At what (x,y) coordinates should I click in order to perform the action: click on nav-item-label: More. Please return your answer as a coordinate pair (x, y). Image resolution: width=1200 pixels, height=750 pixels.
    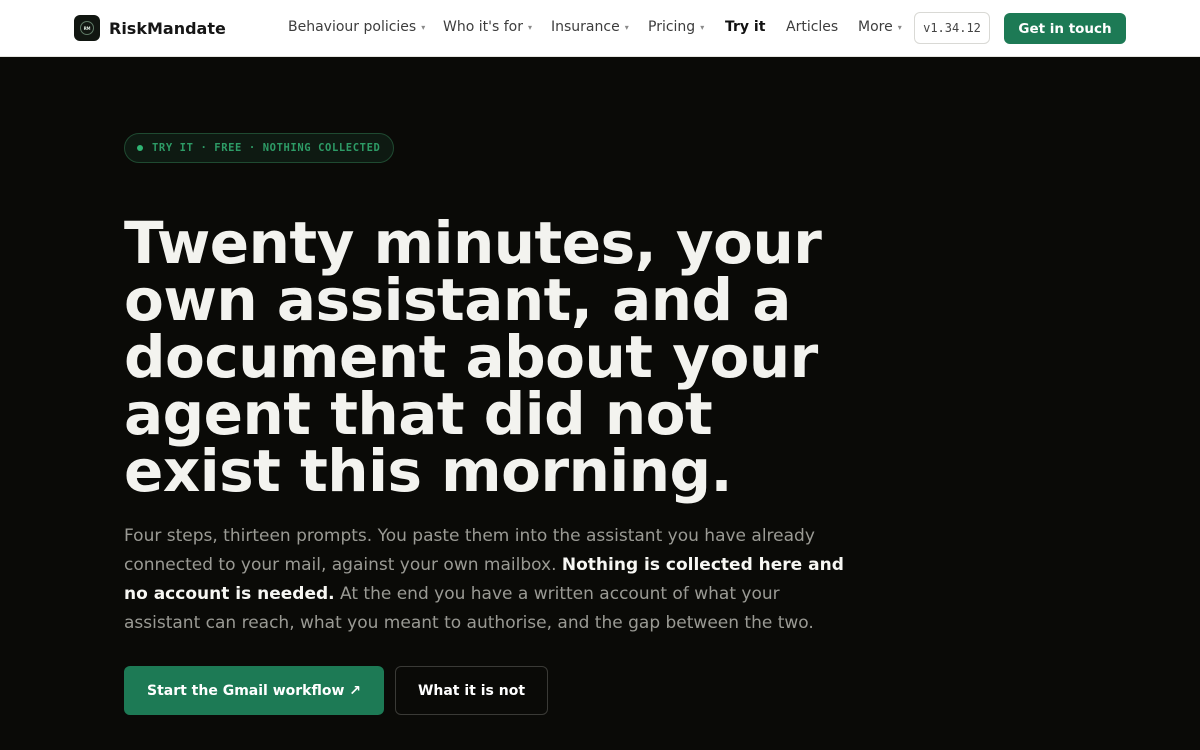
    Looking at the image, I should click on (875, 27).